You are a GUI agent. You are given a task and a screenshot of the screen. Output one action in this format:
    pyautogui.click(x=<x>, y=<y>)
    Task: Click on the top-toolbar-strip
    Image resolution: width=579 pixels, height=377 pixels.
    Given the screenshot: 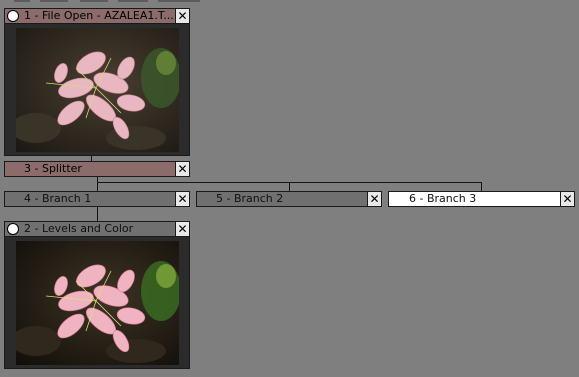 What is the action you would take?
    pyautogui.click(x=100, y=1)
    